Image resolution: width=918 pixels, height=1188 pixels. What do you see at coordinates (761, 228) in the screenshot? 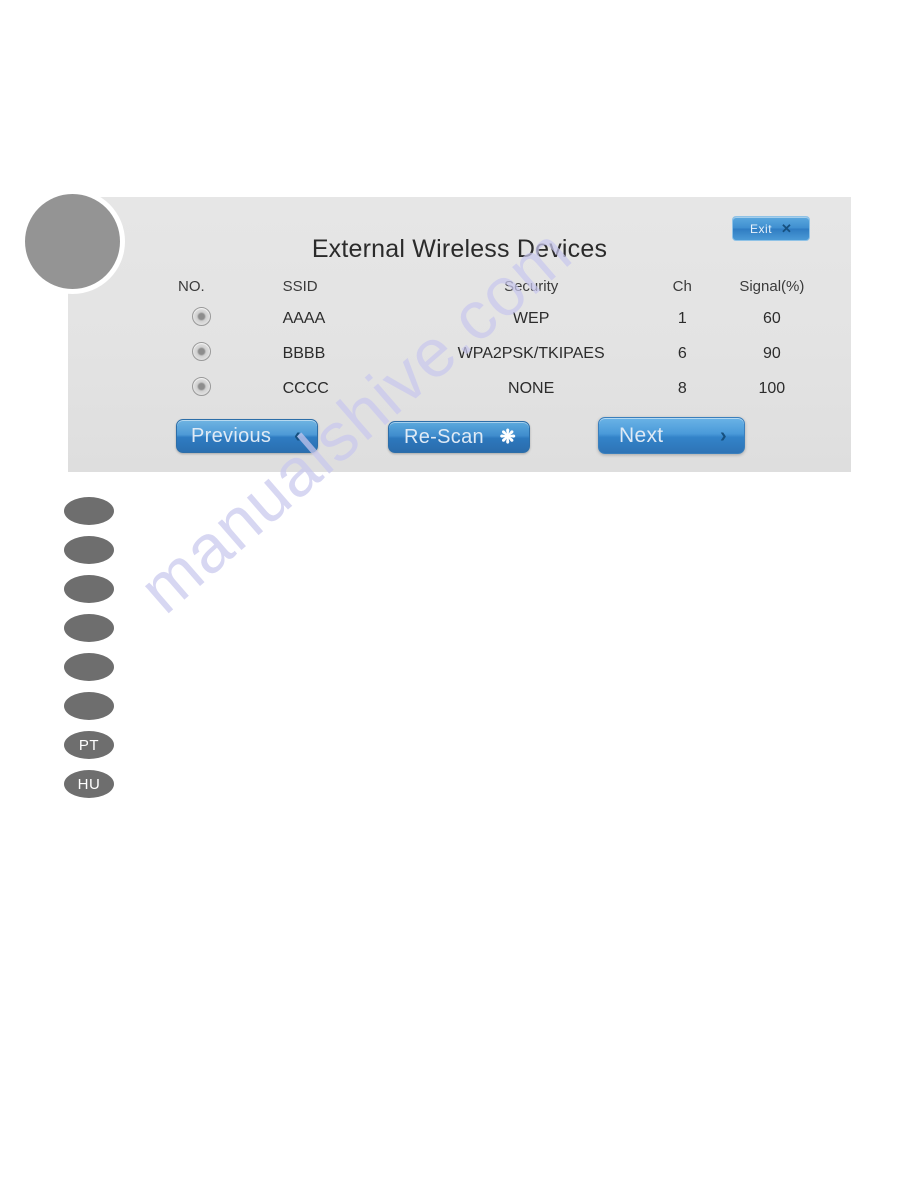
I see `exit-button-label: Exit` at bounding box center [761, 228].